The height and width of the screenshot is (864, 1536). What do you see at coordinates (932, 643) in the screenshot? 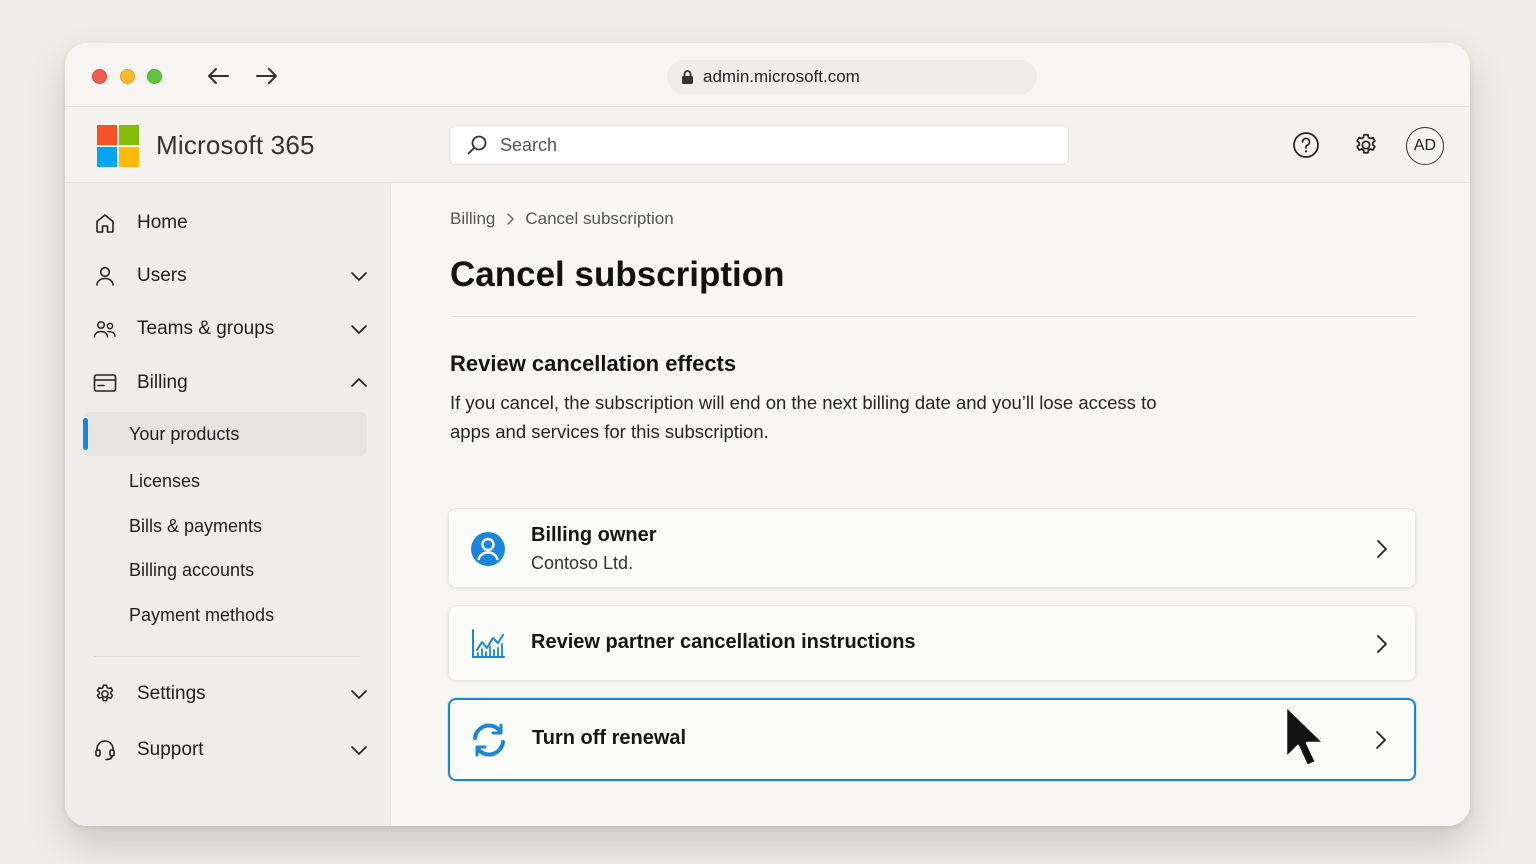
I see `partner-instructions-card: Review partner cancellation instructions` at bounding box center [932, 643].